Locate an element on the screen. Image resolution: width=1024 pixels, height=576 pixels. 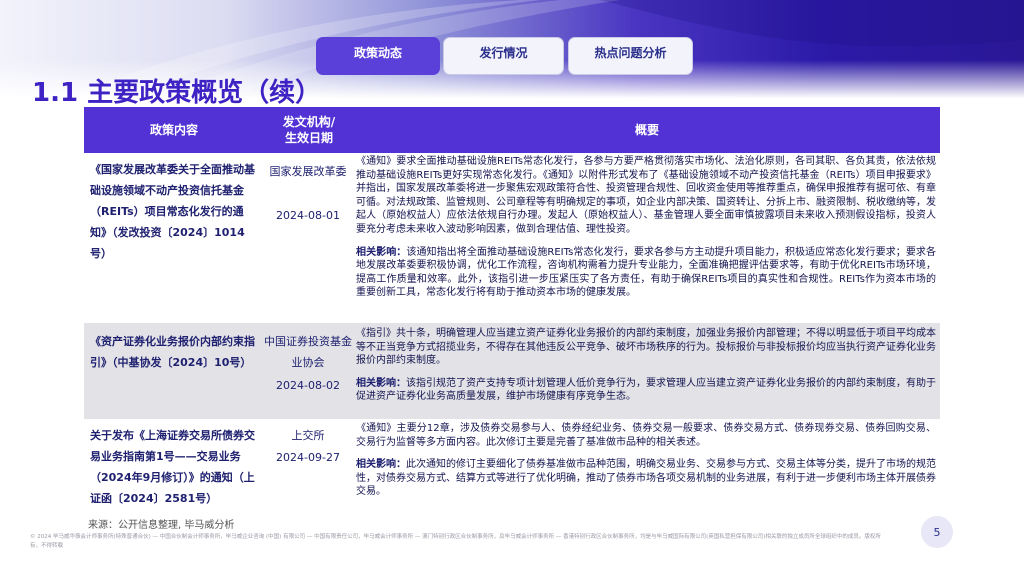
page-title: 1.1 主要政策概览（续） is located at coordinates (177, 93).